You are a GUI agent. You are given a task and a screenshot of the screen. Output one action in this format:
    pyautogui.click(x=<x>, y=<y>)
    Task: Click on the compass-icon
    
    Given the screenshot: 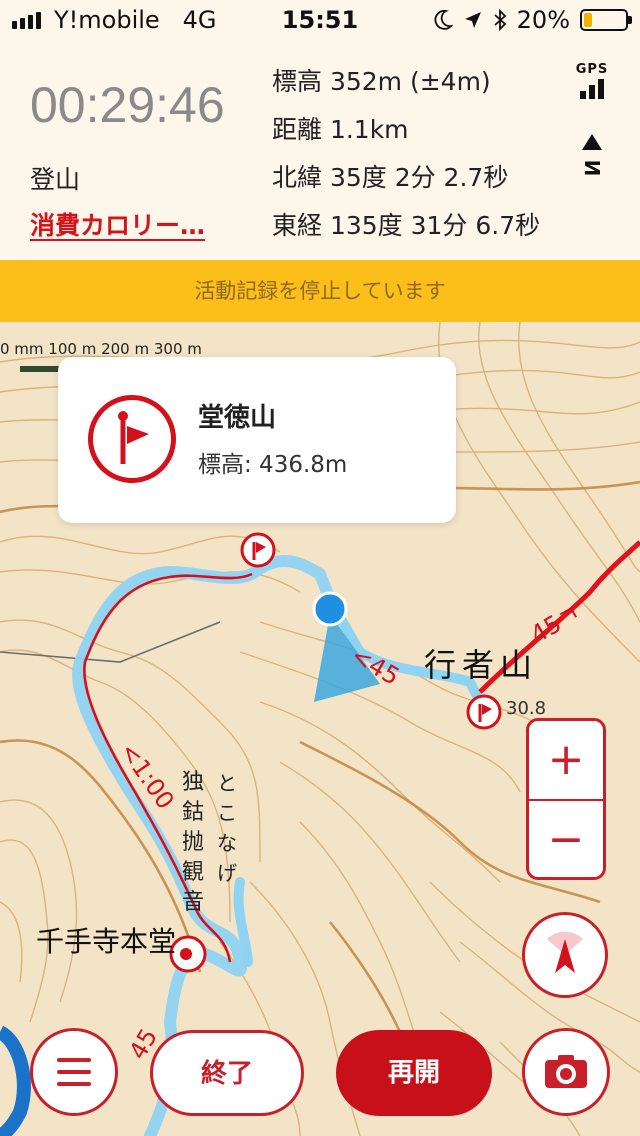 What is the action you would take?
    pyautogui.click(x=565, y=952)
    